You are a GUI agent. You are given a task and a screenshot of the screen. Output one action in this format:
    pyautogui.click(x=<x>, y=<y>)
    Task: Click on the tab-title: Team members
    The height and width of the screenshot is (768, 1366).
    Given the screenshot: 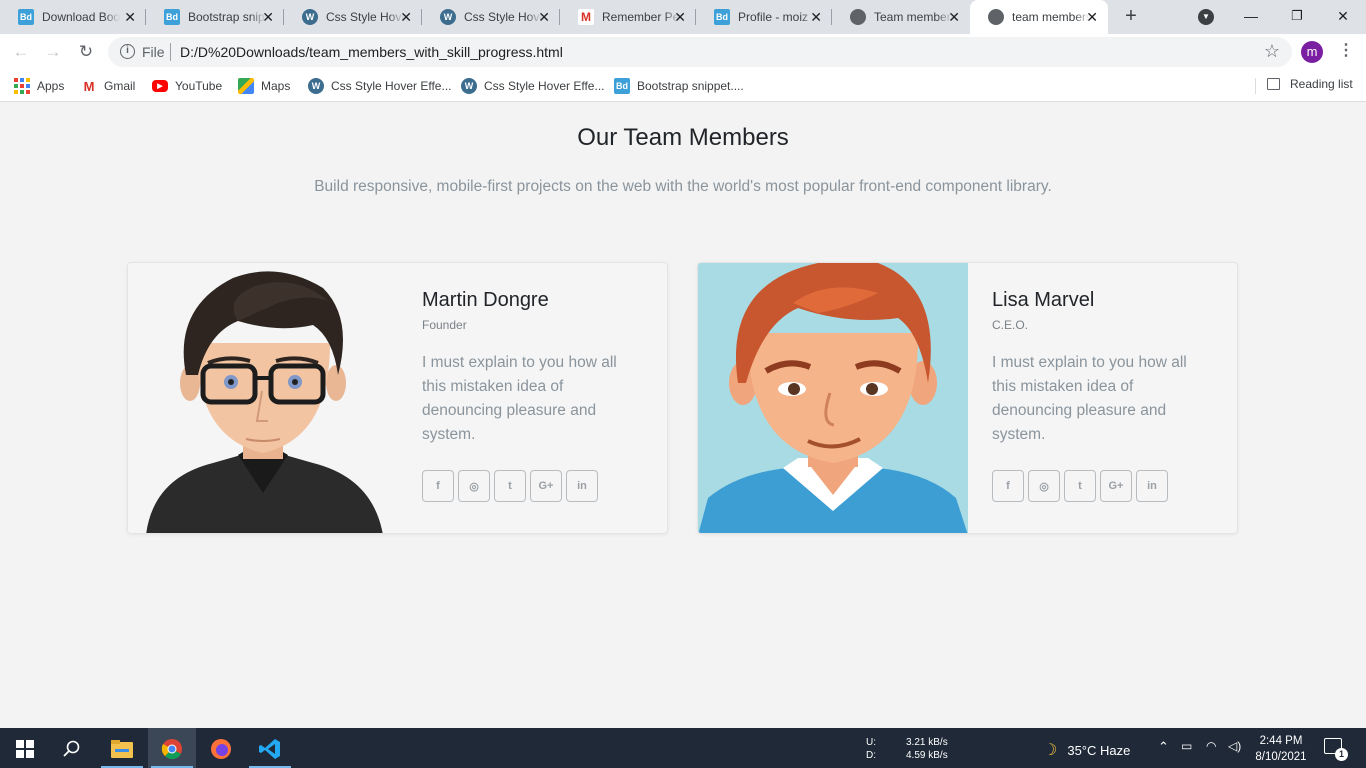 What is the action you would take?
    pyautogui.click(x=913, y=17)
    